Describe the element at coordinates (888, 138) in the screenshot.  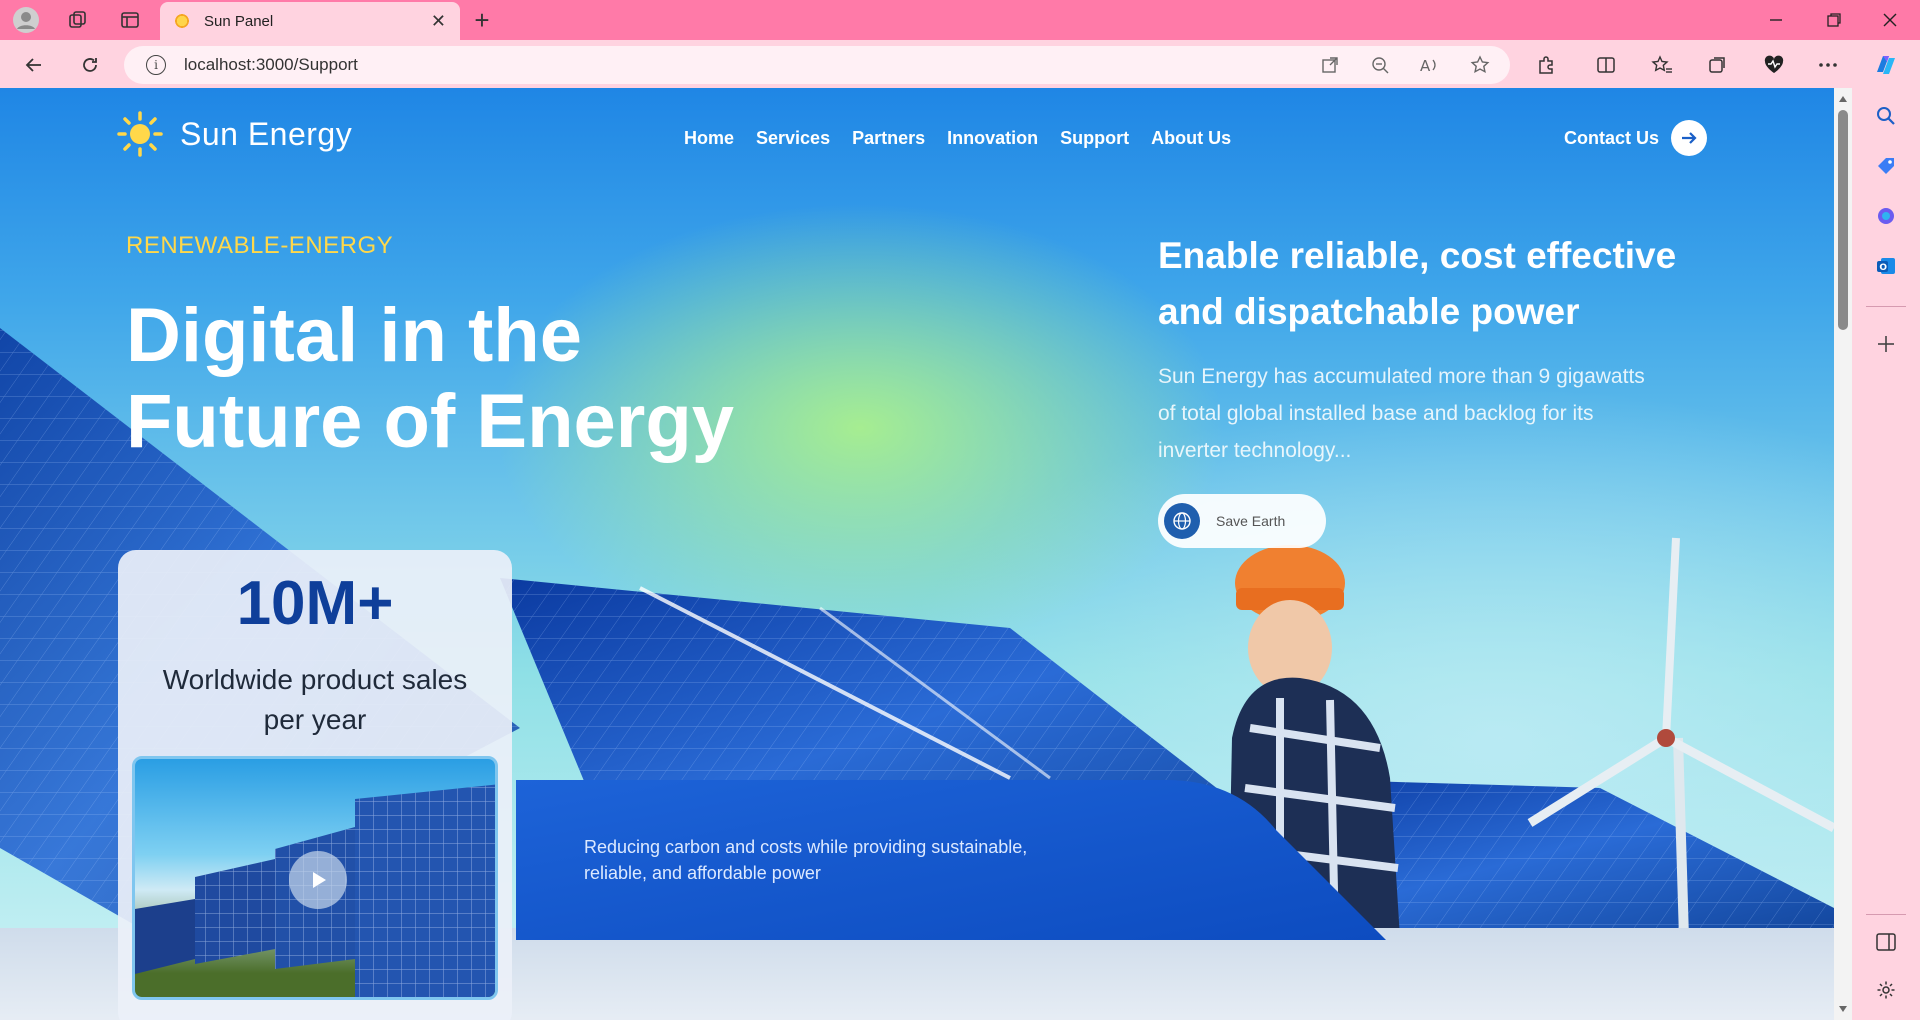
I see `nav-partners: Partners` at that location.